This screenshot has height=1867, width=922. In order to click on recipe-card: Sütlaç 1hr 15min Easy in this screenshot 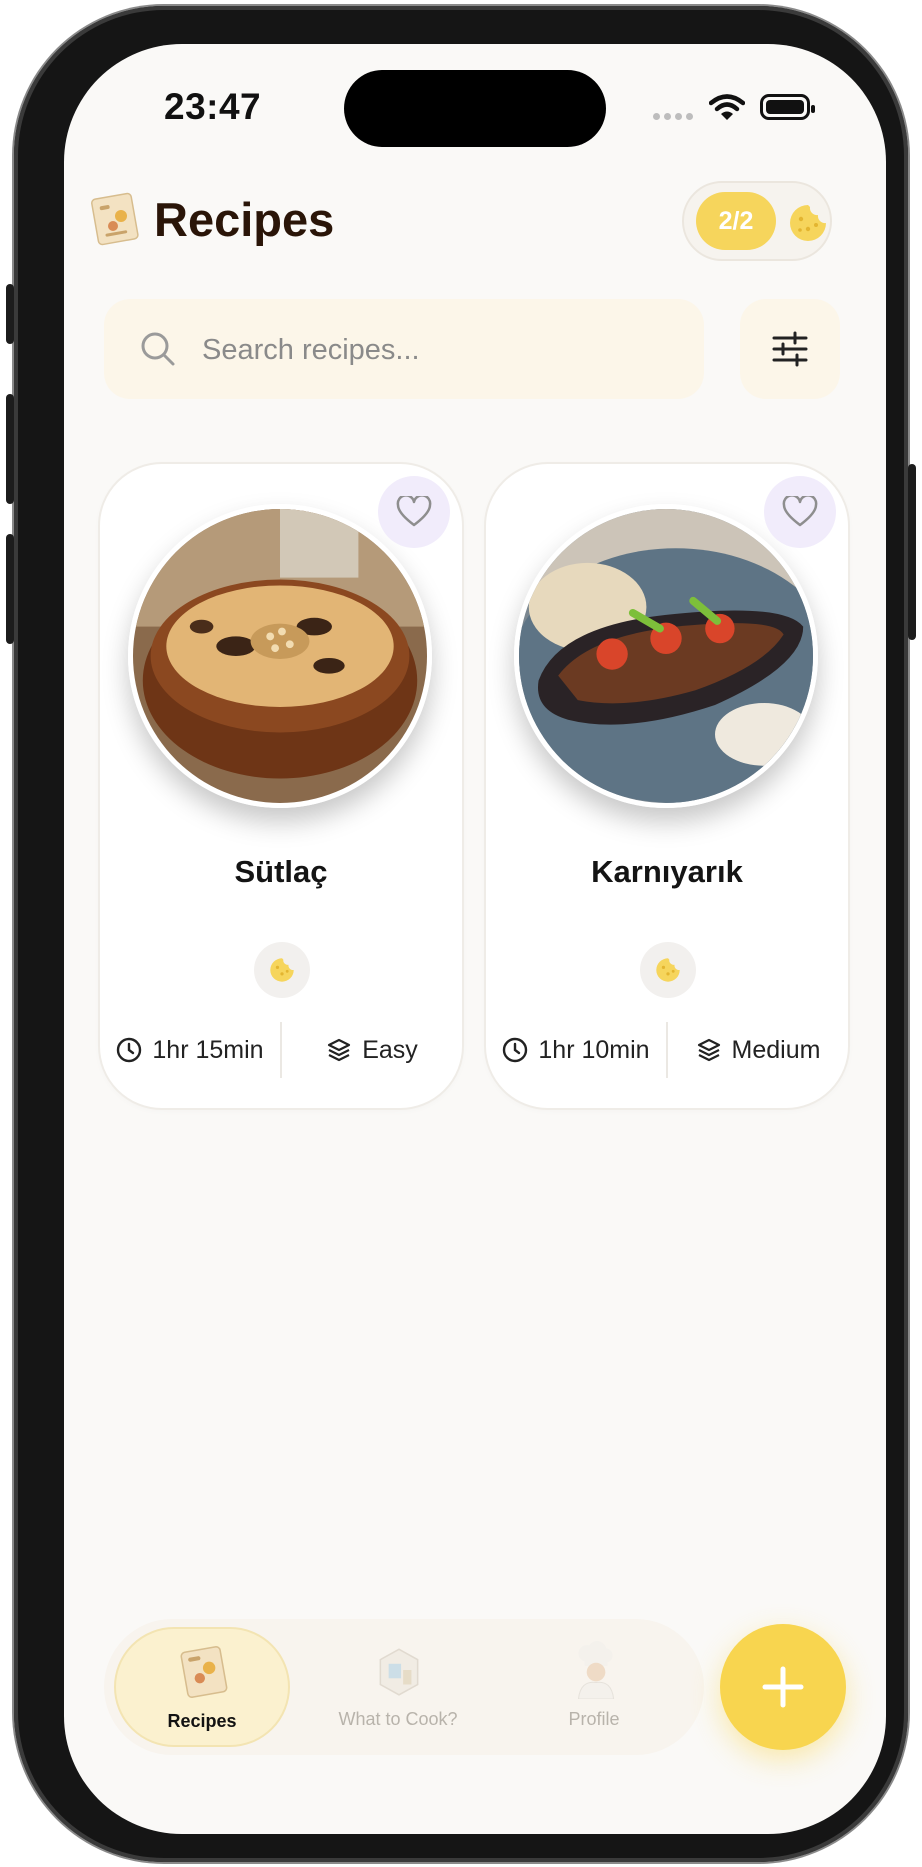, I will do `click(281, 786)`.